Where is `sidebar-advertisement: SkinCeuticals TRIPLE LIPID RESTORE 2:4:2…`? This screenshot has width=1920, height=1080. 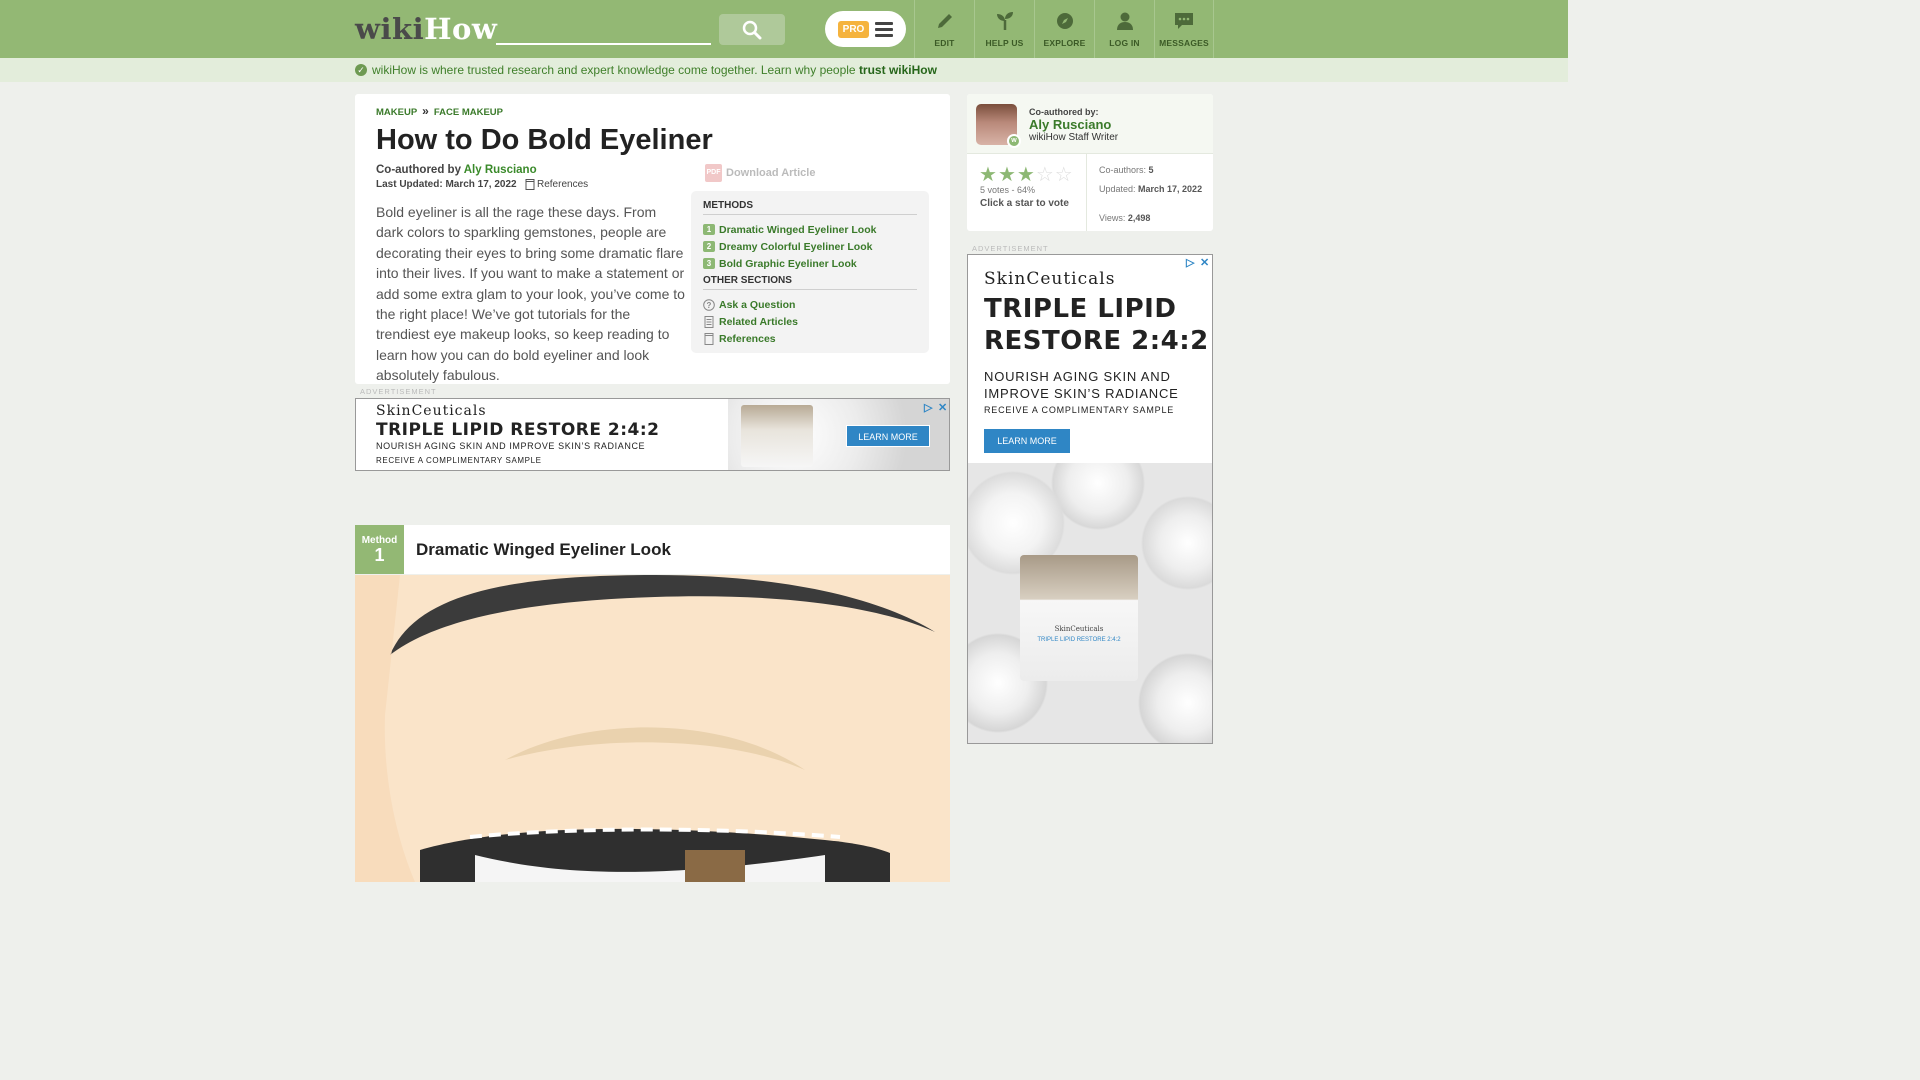 sidebar-advertisement: SkinCeuticals TRIPLE LIPID RESTORE 2:4:2… is located at coordinates (1090, 499).